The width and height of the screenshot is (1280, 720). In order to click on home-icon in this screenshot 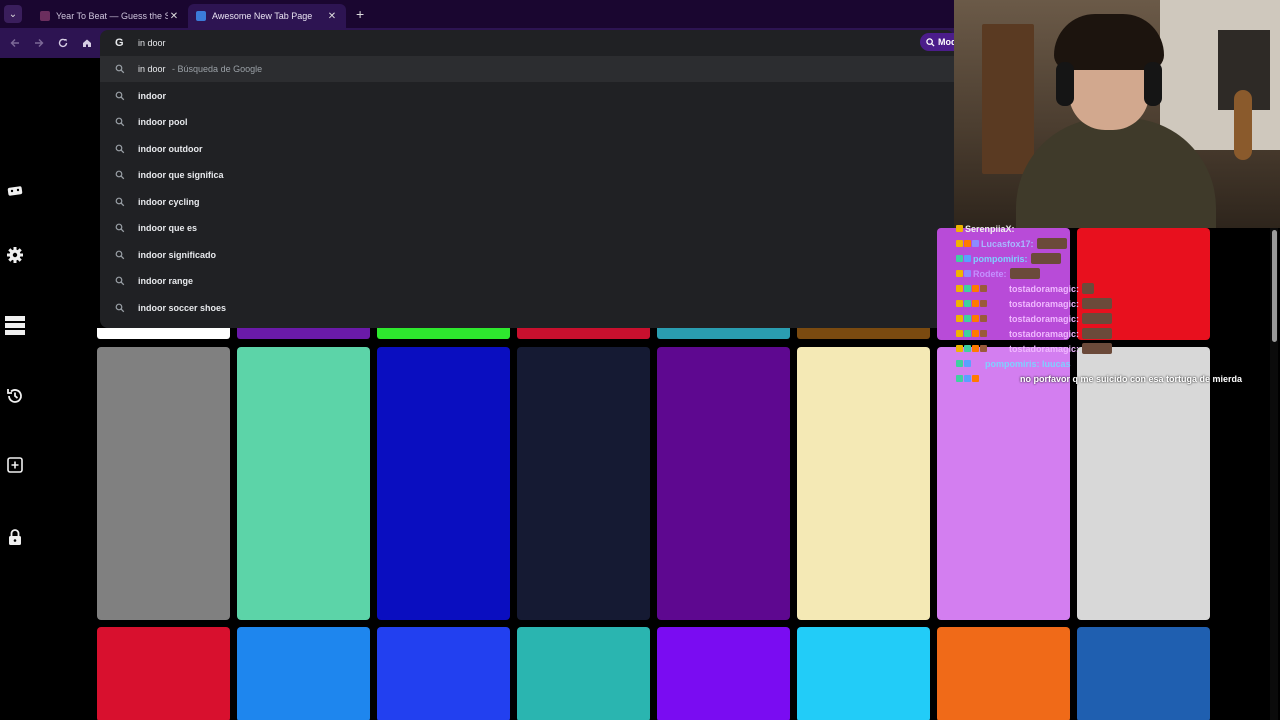, I will do `click(87, 43)`.